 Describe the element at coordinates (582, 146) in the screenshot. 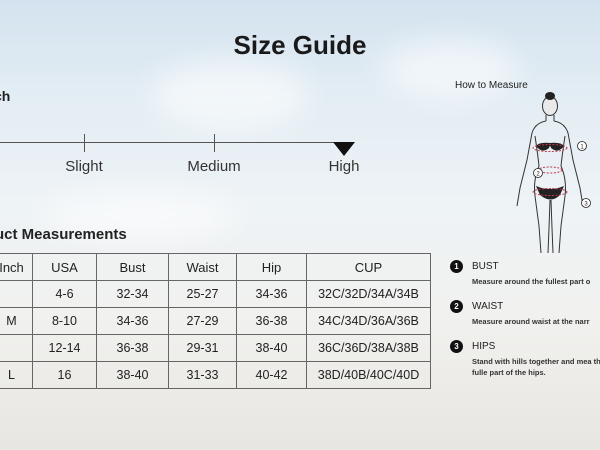

I see `bust-marker-icon: 1` at that location.